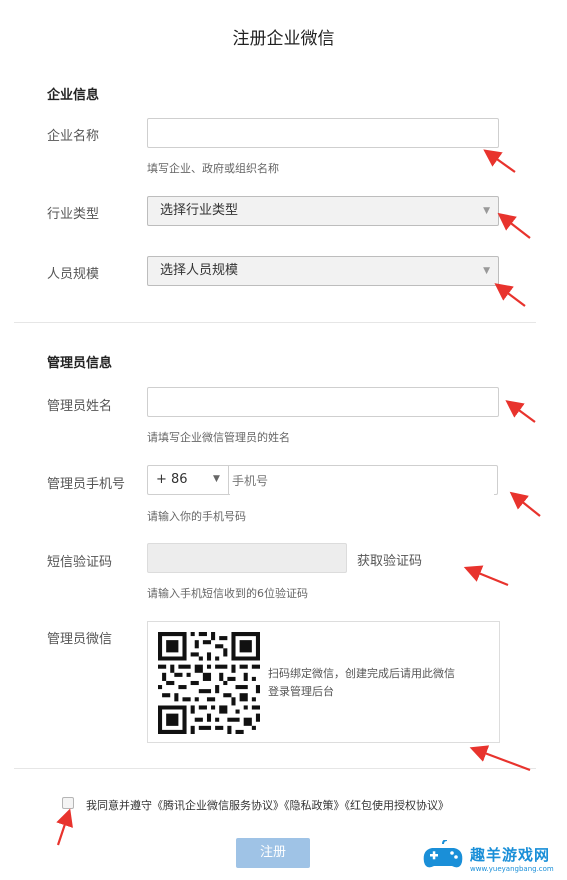 Image resolution: width=567 pixels, height=880 pixels. What do you see at coordinates (227, 593) in the screenshot?
I see `sms-code-help: 请输入手机短信收到的6位验证码` at bounding box center [227, 593].